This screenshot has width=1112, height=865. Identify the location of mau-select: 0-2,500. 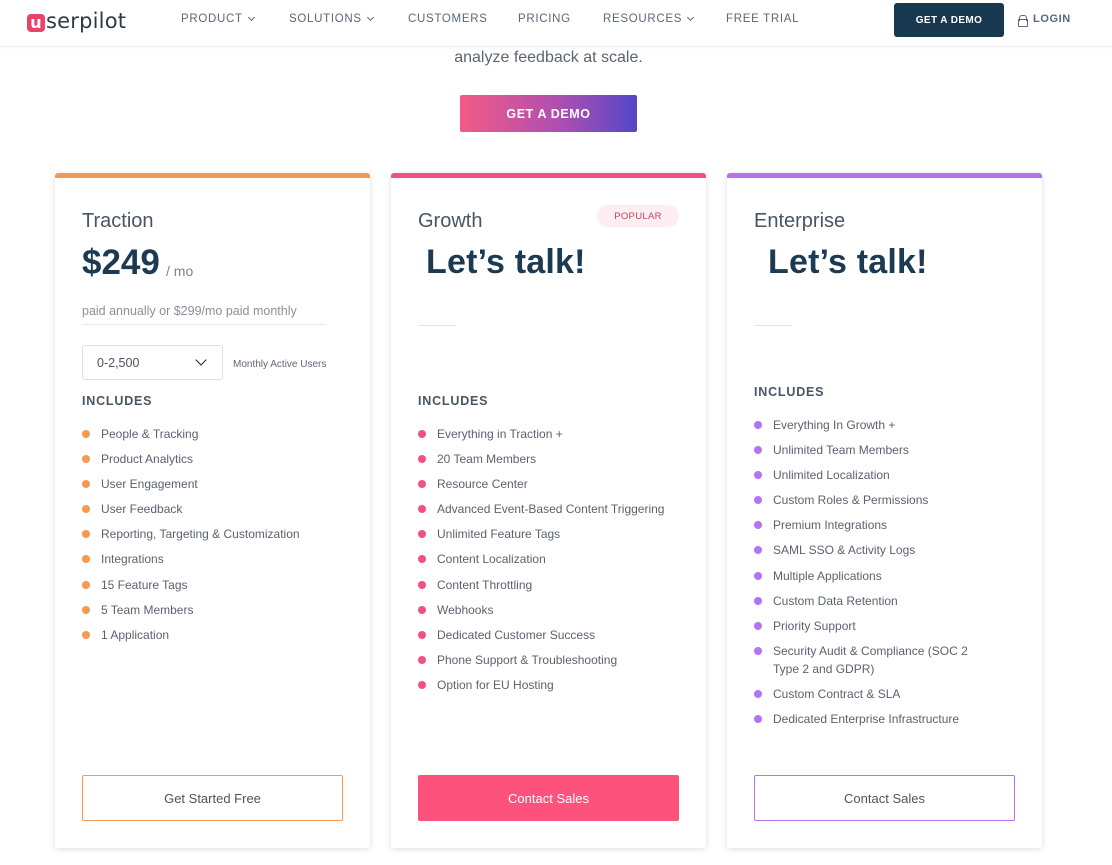
(152, 362).